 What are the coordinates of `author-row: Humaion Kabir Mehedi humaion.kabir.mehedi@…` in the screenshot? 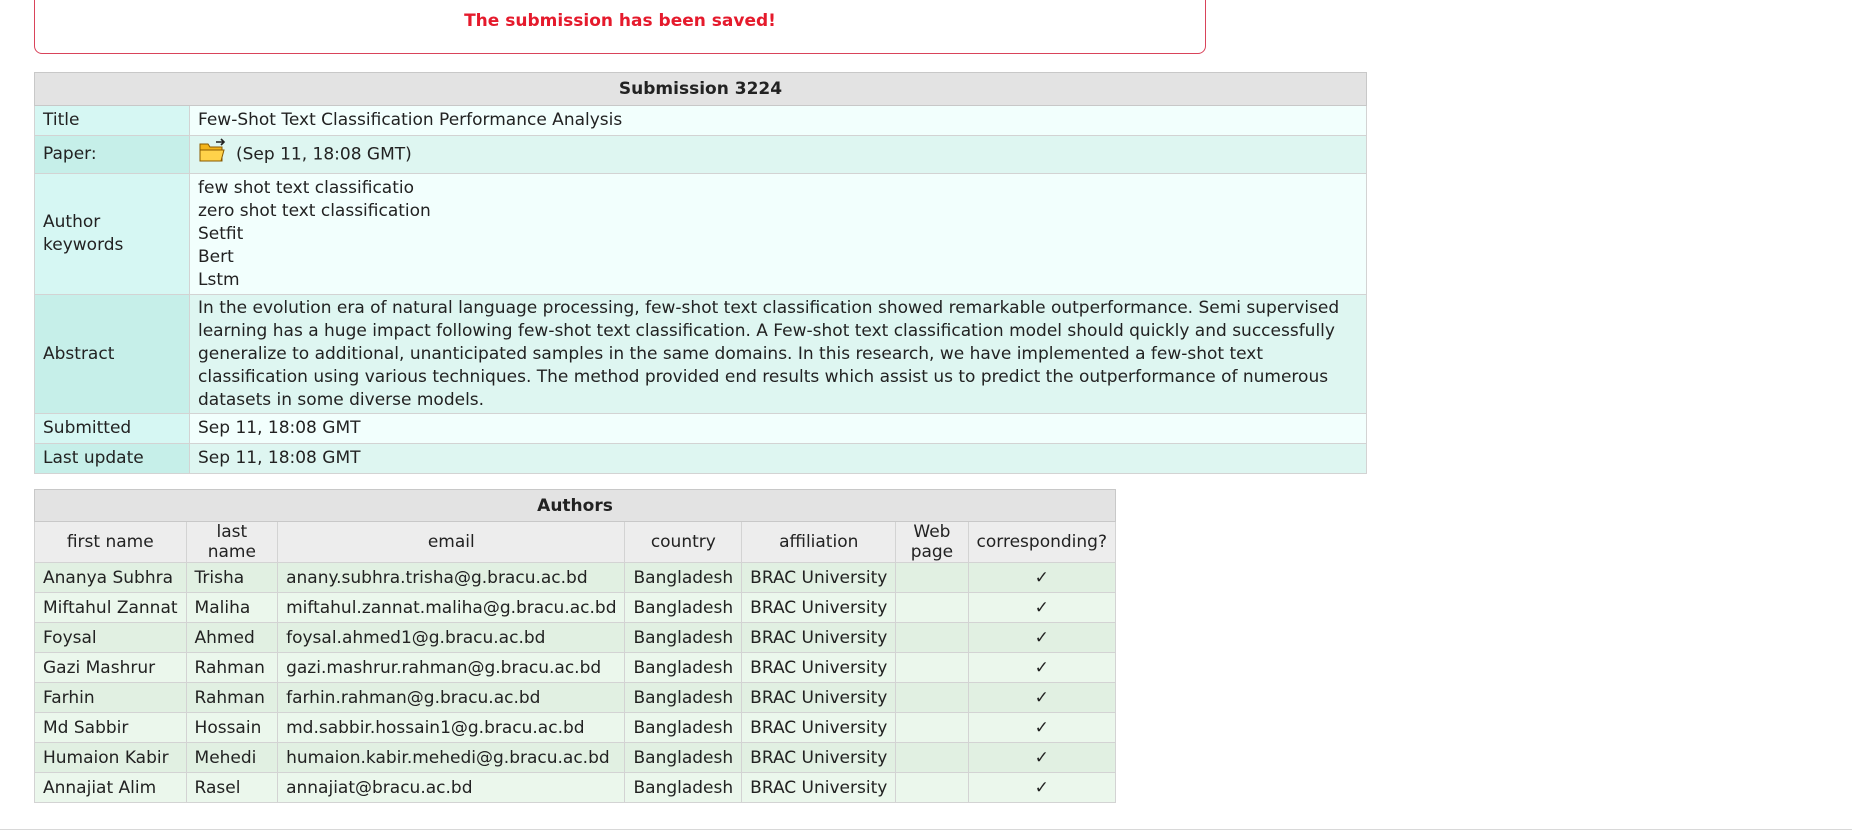 It's located at (575, 757).